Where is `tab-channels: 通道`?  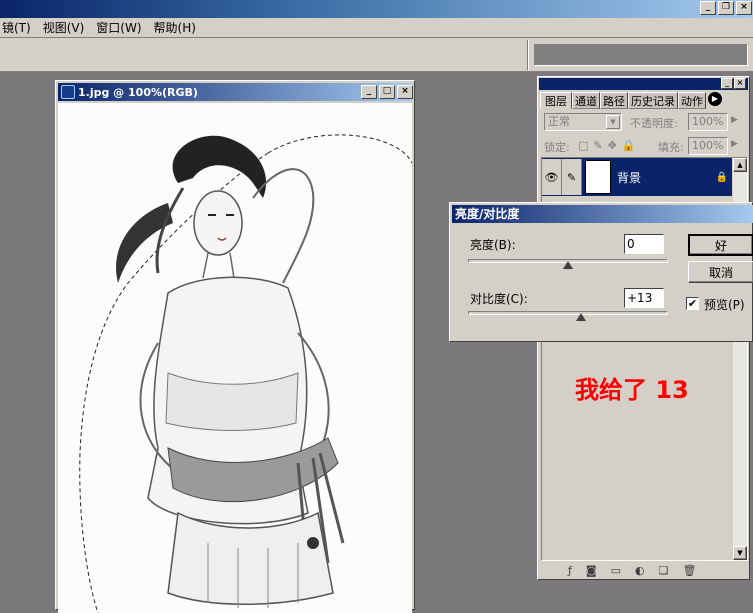
tab-channels: 通道 is located at coordinates (586, 100).